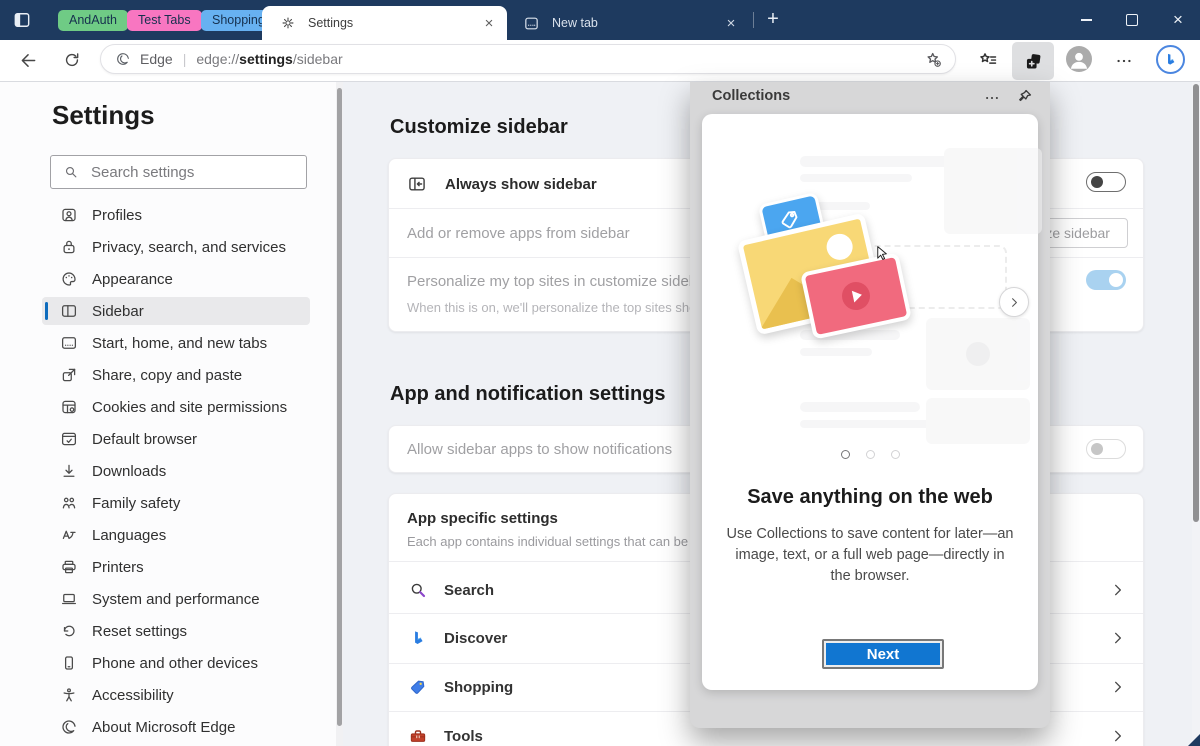  What do you see at coordinates (482, 518) in the screenshot?
I see `app-specific-title: App specific settings` at bounding box center [482, 518].